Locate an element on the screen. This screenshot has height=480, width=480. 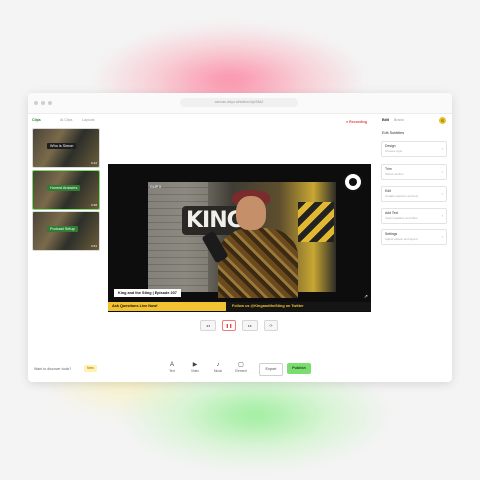
record-button: ● Recording is located at coordinates (356, 122).